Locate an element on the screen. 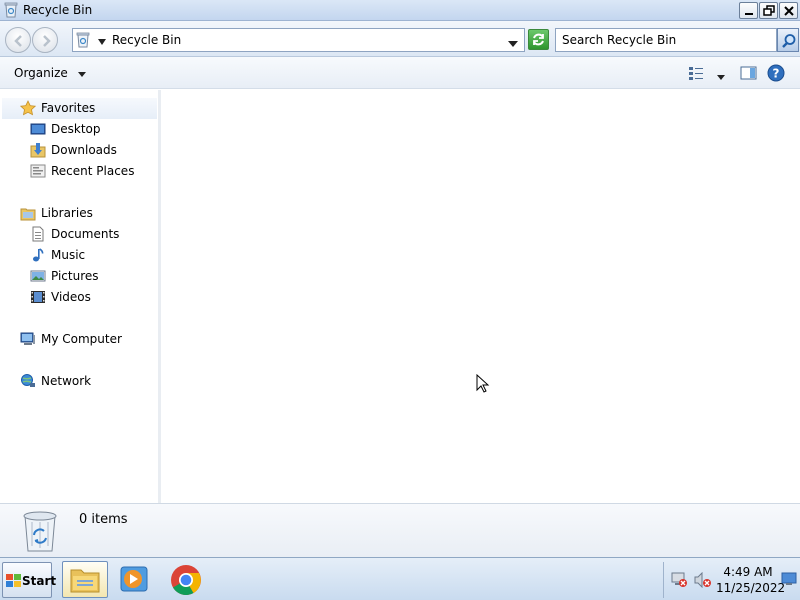 This screenshot has height=600, width=800. pictures-icon is located at coordinates (38, 276).